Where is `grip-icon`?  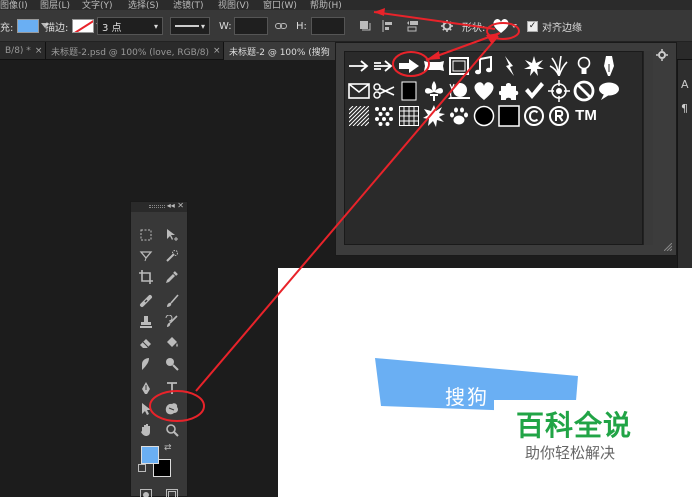
grip-icon is located at coordinates (157, 206).